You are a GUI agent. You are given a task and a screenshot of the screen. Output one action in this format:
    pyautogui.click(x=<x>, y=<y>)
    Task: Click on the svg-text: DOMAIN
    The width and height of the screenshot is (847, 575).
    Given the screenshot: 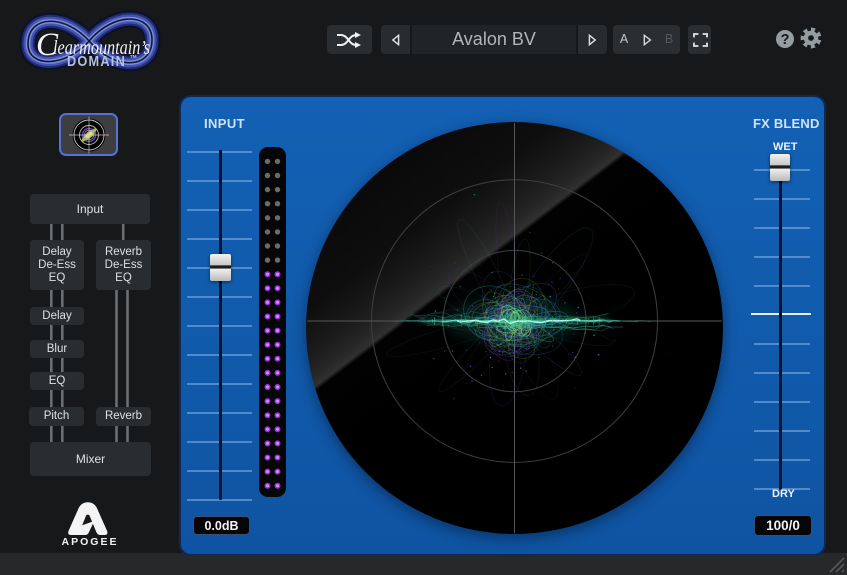 What is the action you would take?
    pyautogui.click(x=96, y=62)
    